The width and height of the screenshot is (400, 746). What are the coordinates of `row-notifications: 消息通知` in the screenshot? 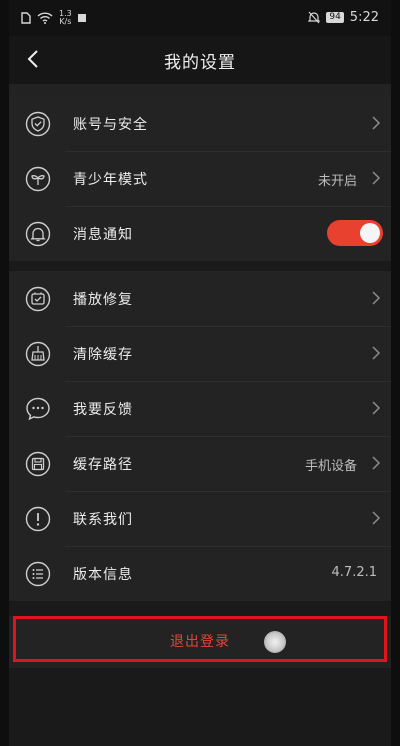 It's located at (200, 233).